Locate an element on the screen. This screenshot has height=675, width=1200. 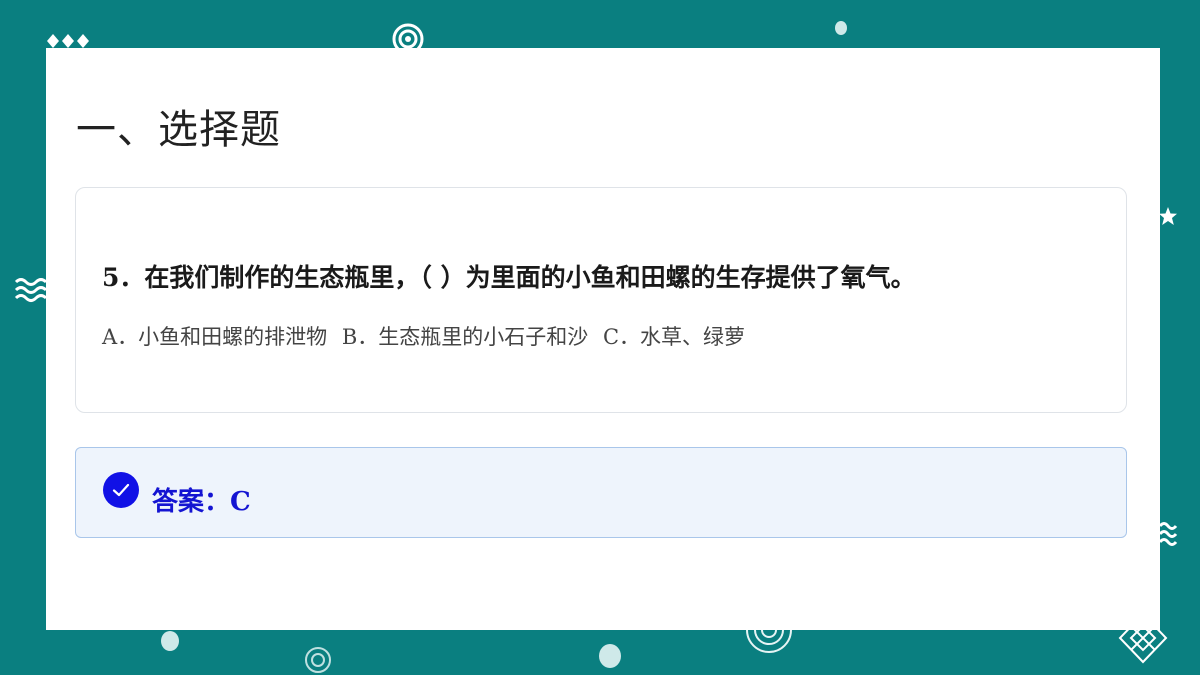
dot-icon is located at coordinates (841, 28).